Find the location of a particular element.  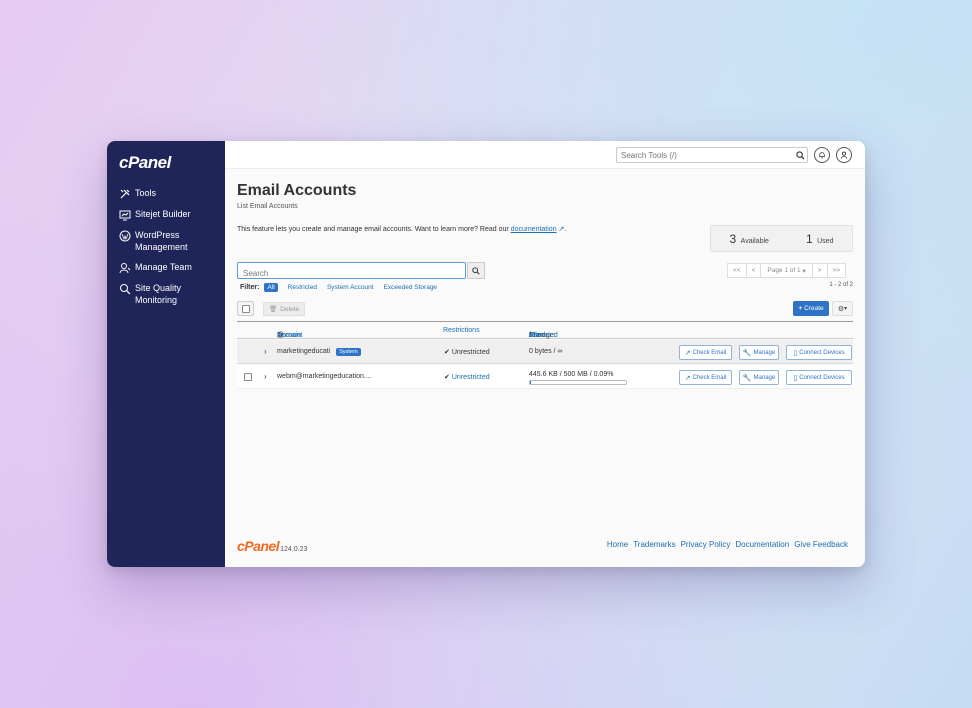

sort-percent-link: % is located at coordinates (532, 335).